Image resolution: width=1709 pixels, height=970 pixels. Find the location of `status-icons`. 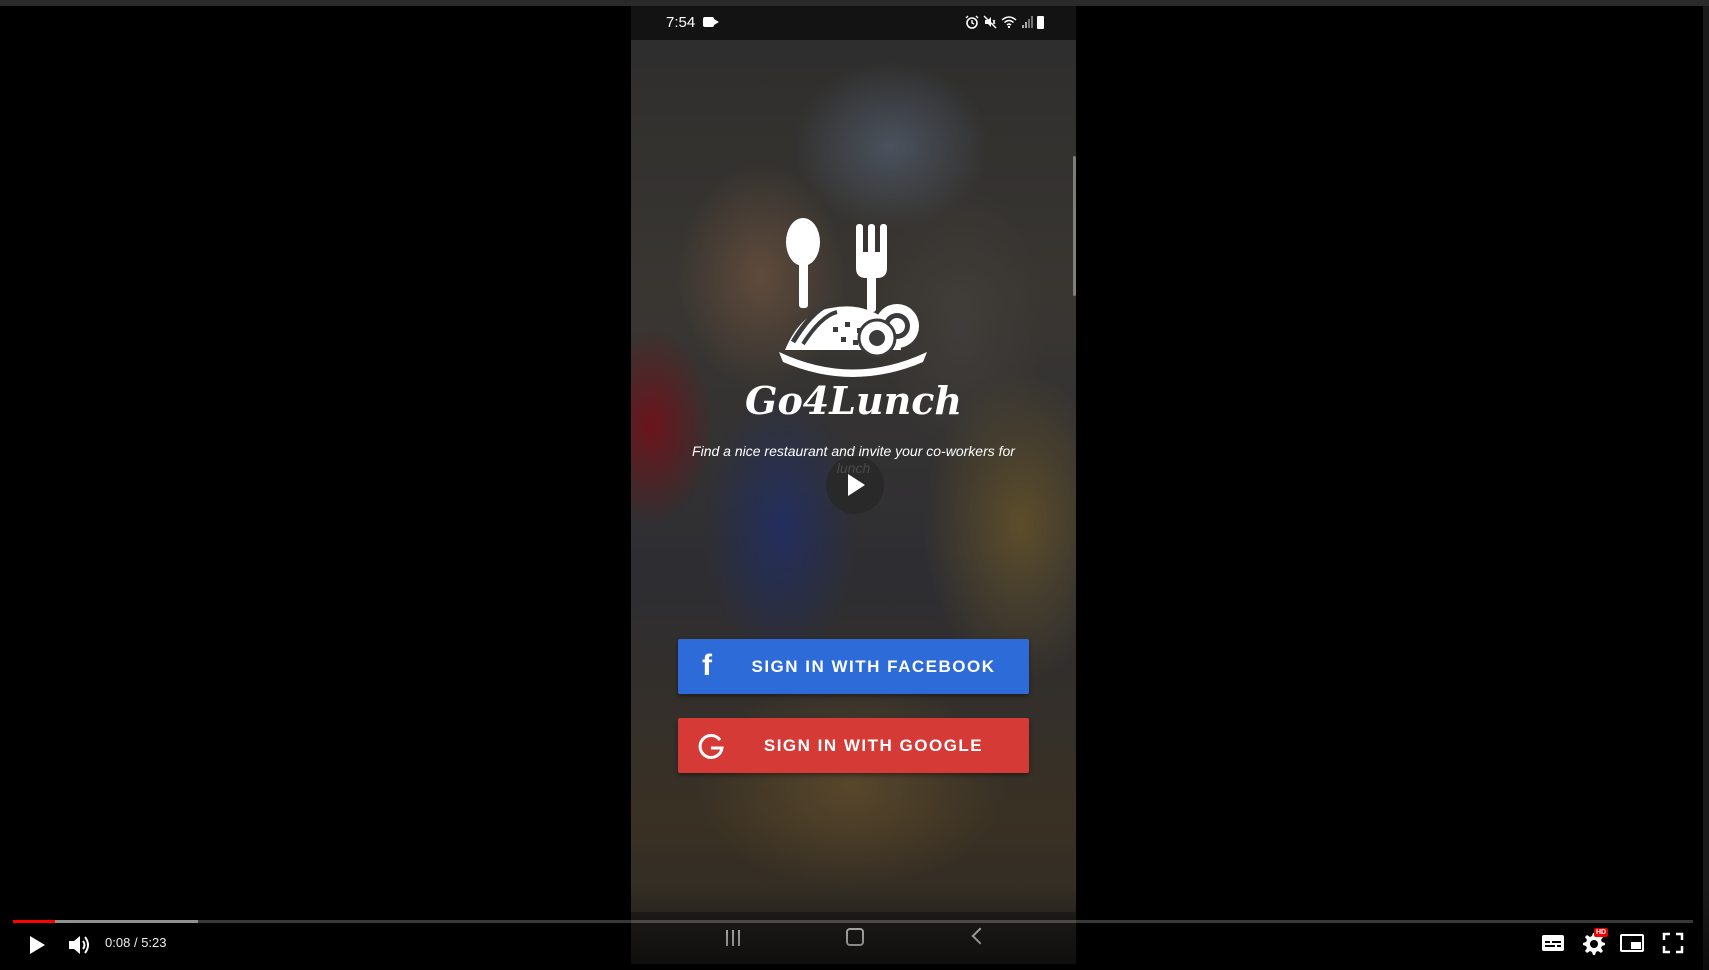

status-icons is located at coordinates (1004, 22).